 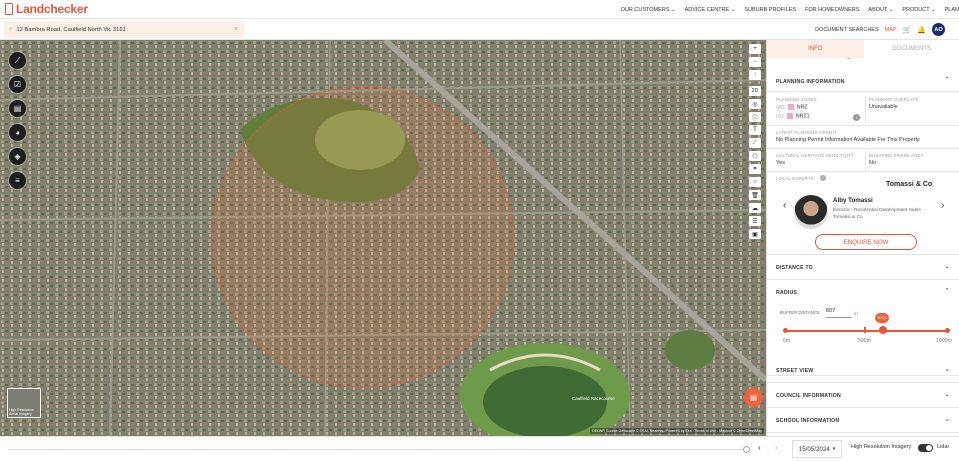 I want to click on search-icon: ⌕, so click(x=11, y=29).